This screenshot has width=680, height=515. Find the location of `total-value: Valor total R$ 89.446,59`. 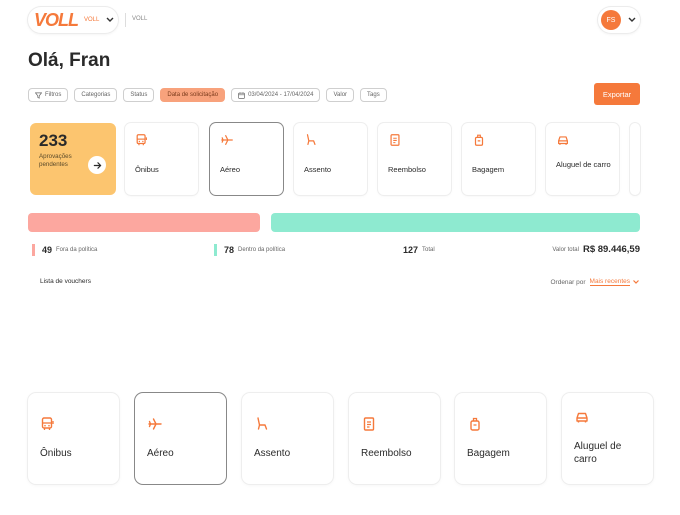

total-value: Valor total R$ 89.446,59 is located at coordinates (596, 249).